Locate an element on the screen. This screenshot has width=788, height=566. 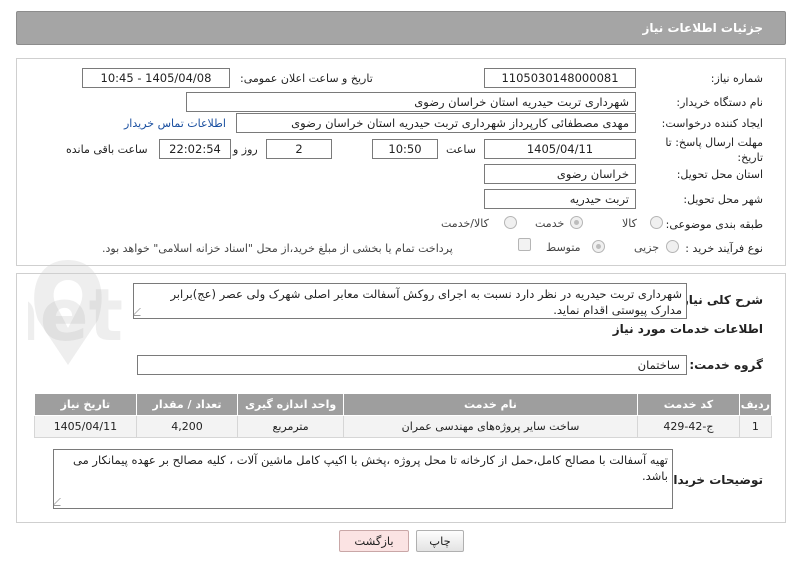
process-type-label: نوع فرآیند خرید : is located at coordinates (724, 248).